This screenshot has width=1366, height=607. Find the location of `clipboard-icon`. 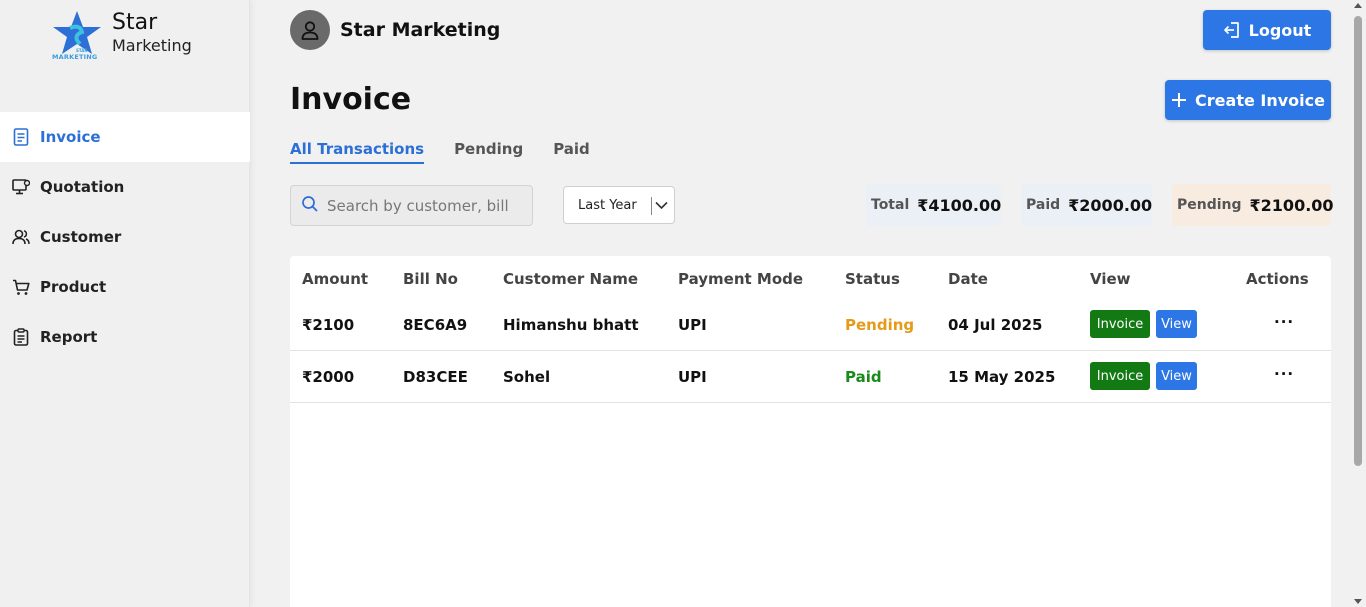

clipboard-icon is located at coordinates (21, 337).